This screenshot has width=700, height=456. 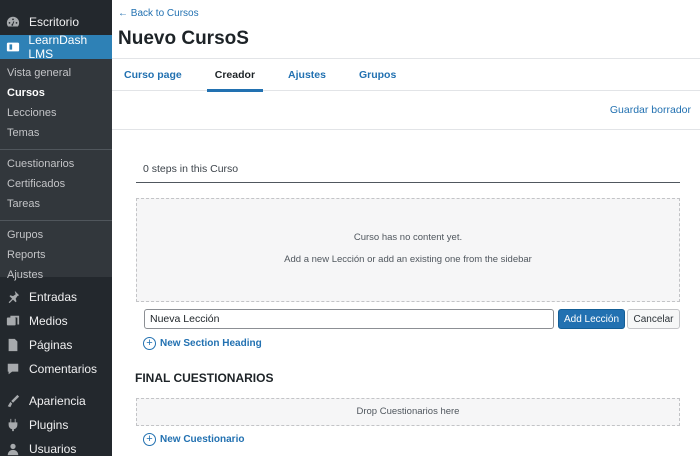 I want to click on menu-paginas: Páginas, so click(x=56, y=345).